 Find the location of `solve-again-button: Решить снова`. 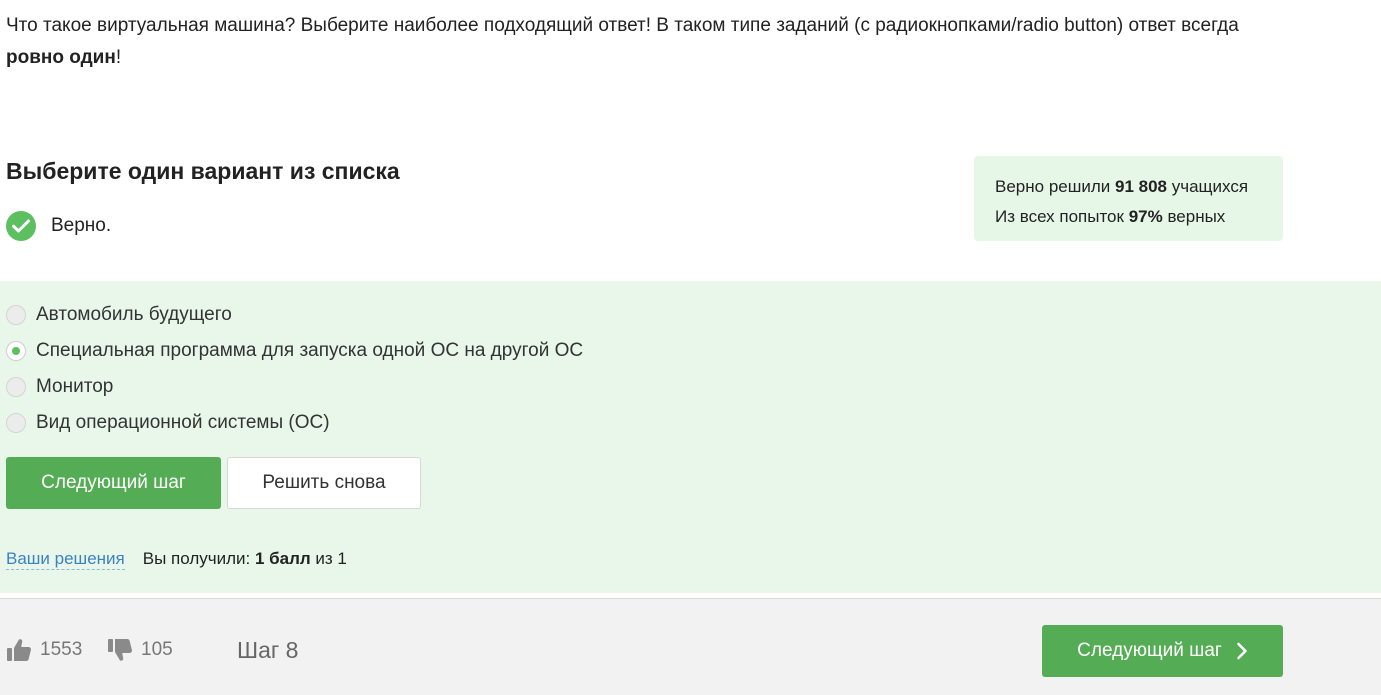

solve-again-button: Решить снова is located at coordinates (324, 483).